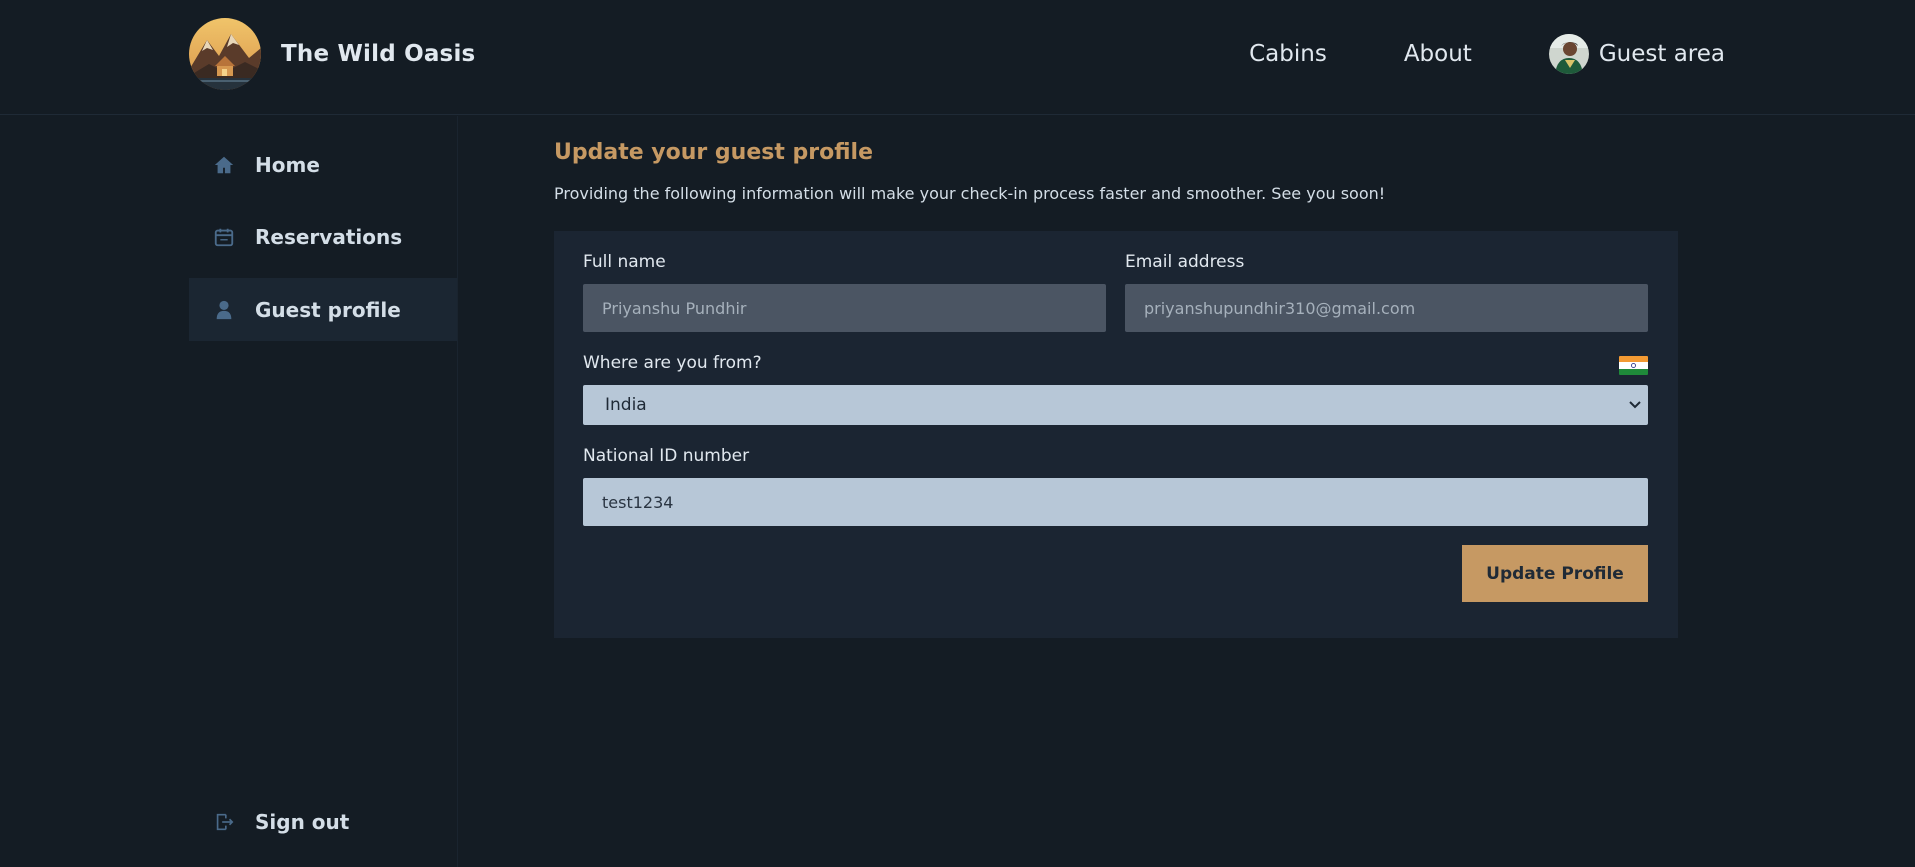  I want to click on sidebar-item-label: Reservations, so click(329, 236).